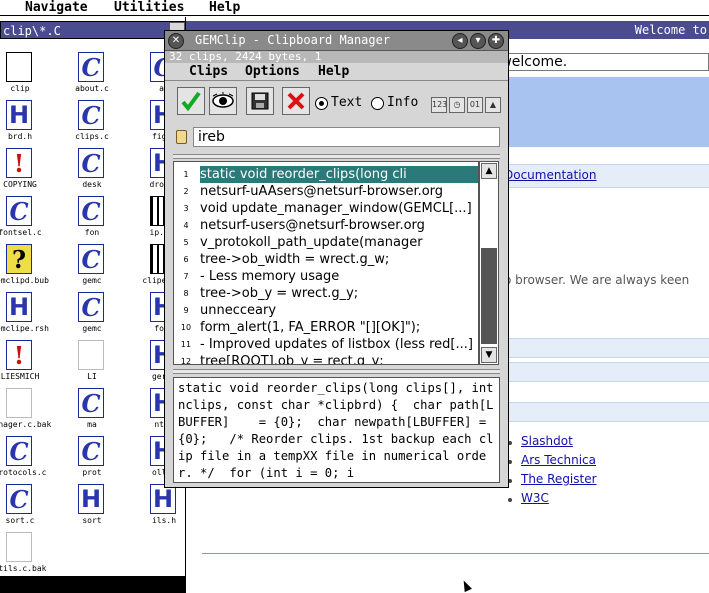 The width and height of the screenshot is (709, 593). What do you see at coordinates (23, 472) in the screenshot?
I see `file-icon-label: protocols.c` at bounding box center [23, 472].